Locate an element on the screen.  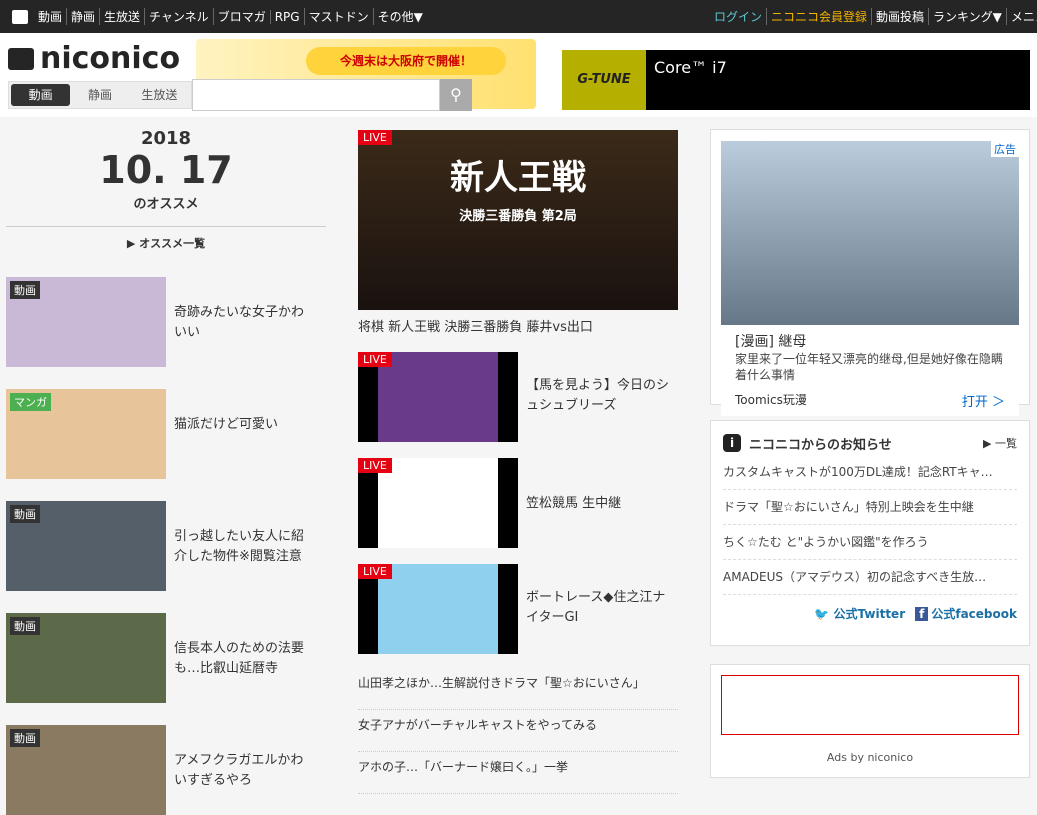
news-item: ドラマ「聖☆おにいさん」特別上映会を生中継 is located at coordinates (870, 507).